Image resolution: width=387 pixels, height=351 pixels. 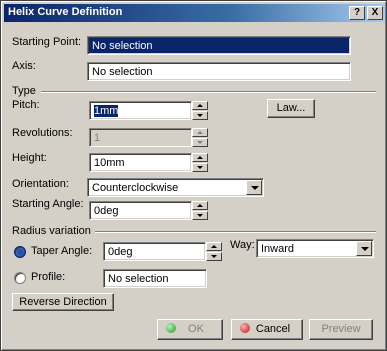 I want to click on height-spinner, so click(x=200, y=162).